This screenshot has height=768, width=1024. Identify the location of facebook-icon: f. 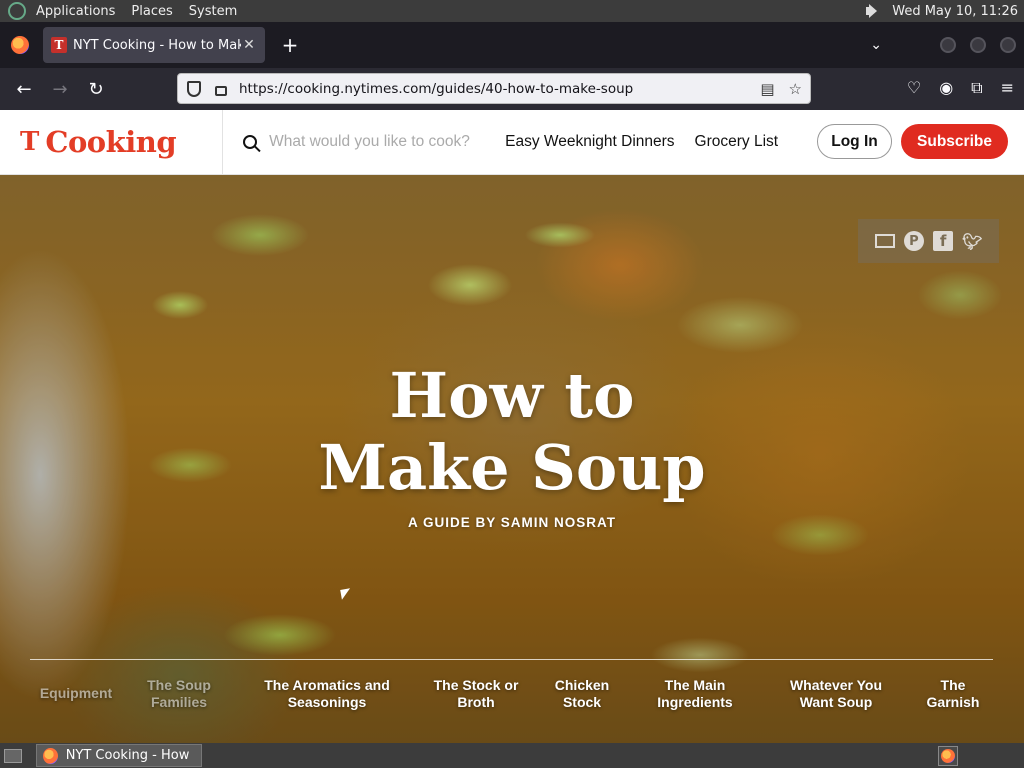
(943, 241).